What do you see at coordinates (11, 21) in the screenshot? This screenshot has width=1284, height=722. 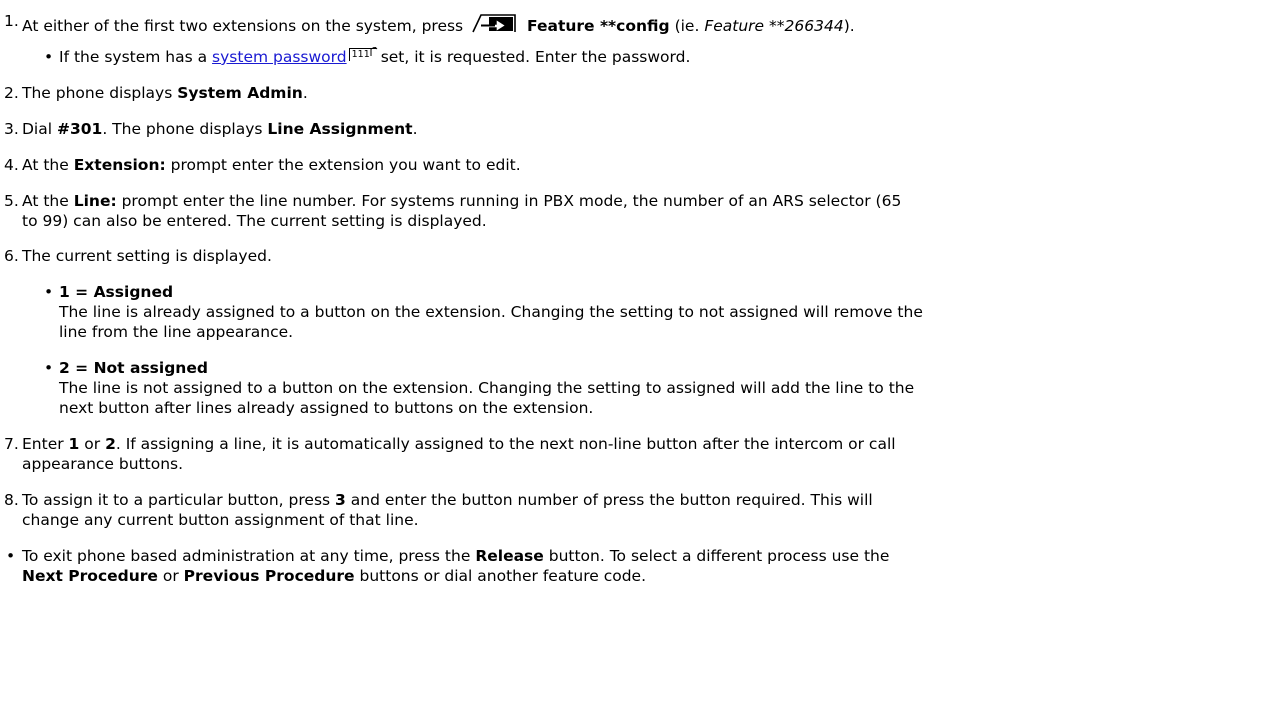 I see `step-number: 1.` at bounding box center [11, 21].